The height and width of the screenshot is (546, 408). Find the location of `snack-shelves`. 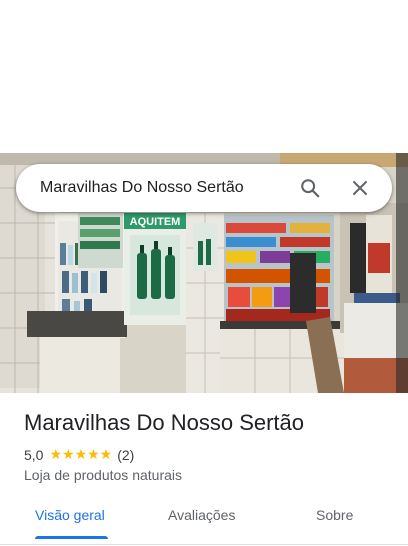

snack-shelves is located at coordinates (279, 274).